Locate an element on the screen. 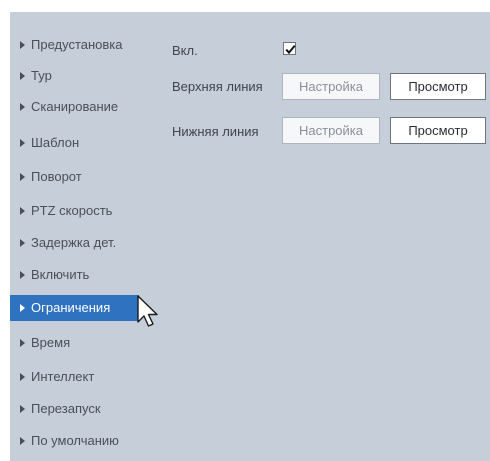 This screenshot has height=461, width=490. sidebar-item-label: Ограничения is located at coordinates (71, 307).